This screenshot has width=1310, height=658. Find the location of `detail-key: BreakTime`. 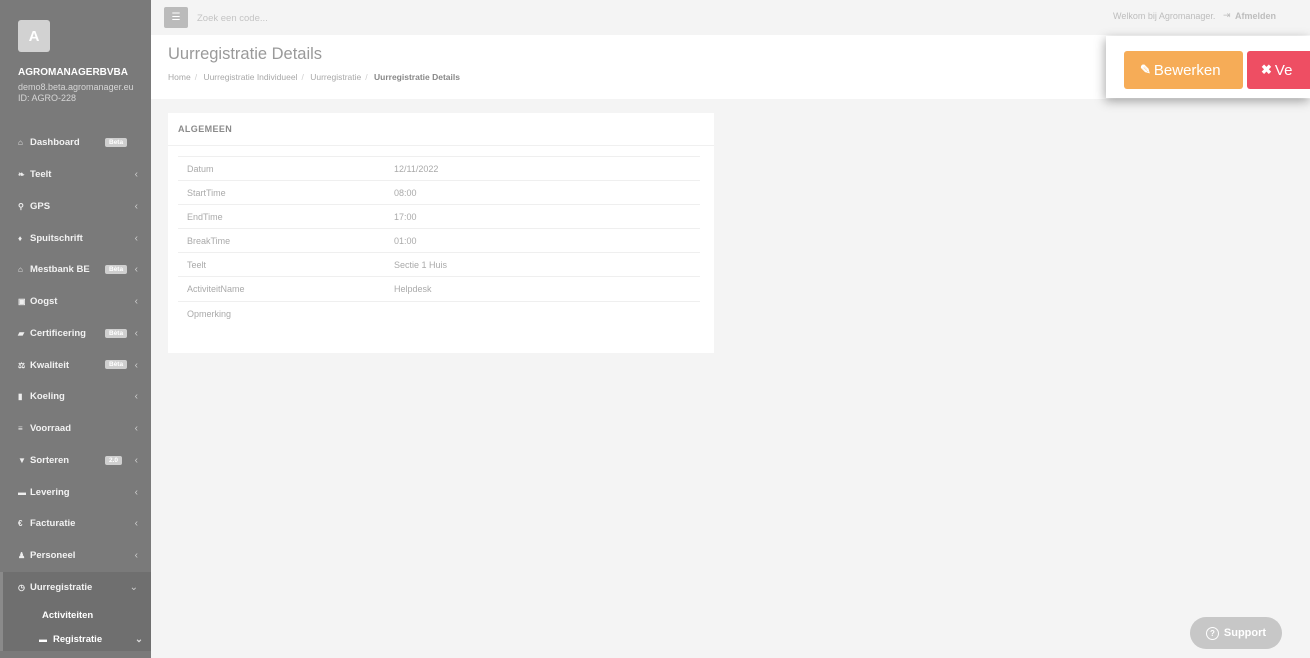

detail-key: BreakTime is located at coordinates (209, 241).